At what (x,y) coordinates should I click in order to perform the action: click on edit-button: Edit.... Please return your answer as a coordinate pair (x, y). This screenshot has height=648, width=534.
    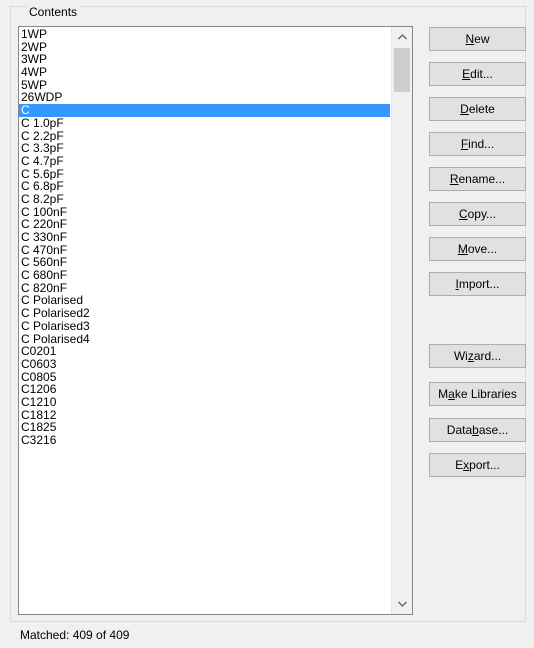
    Looking at the image, I should click on (477, 74).